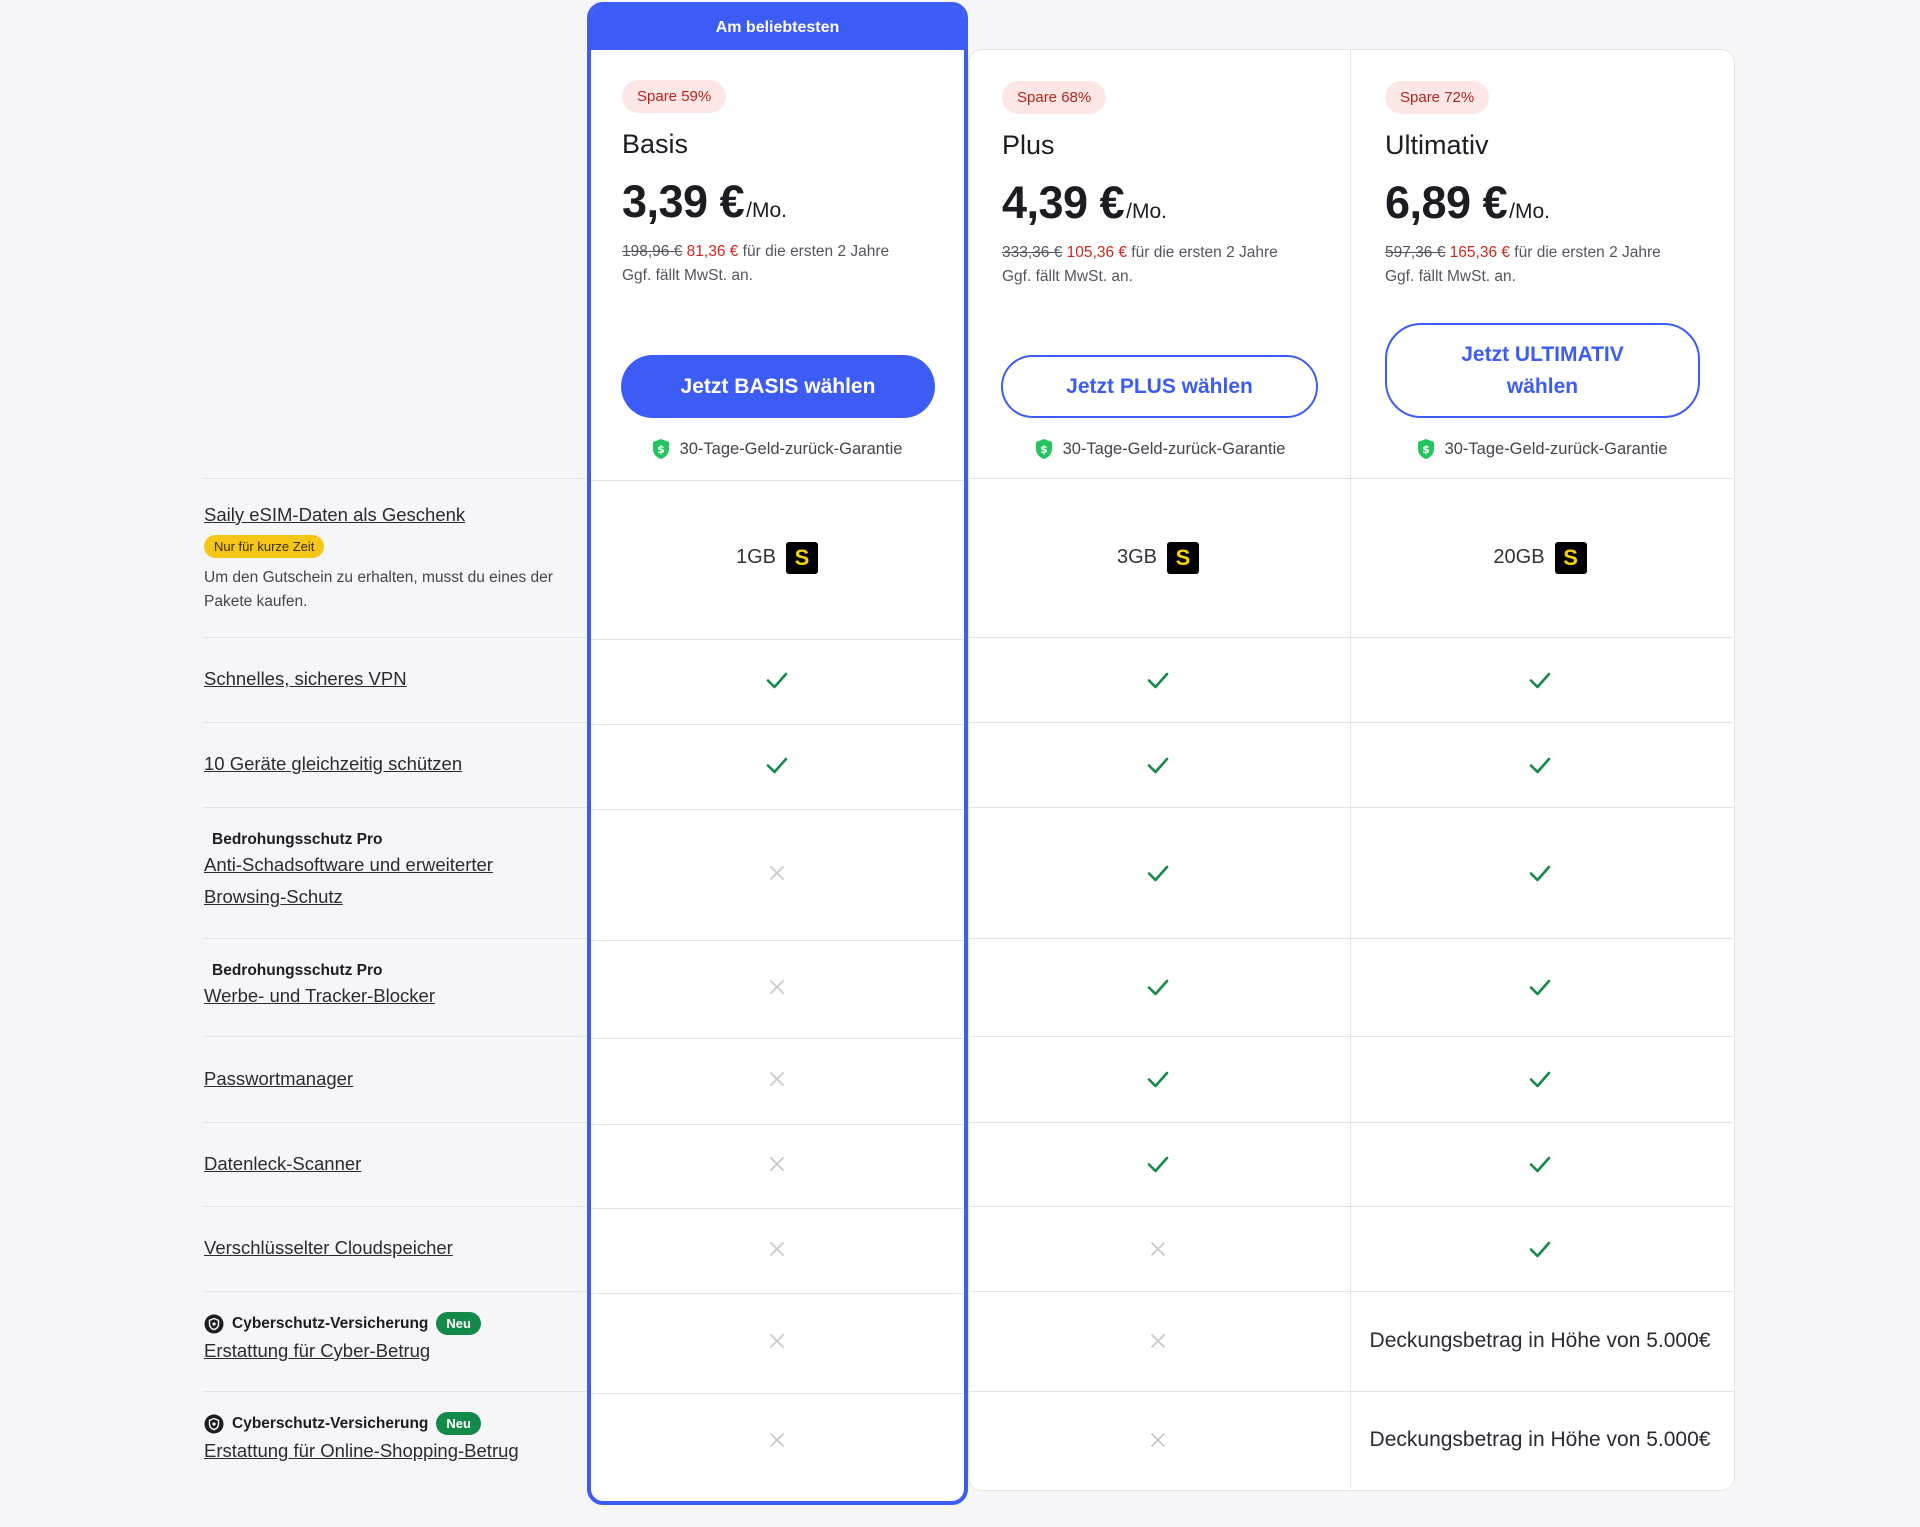  I want to click on sale-price: 105,36 €, so click(1096, 252).